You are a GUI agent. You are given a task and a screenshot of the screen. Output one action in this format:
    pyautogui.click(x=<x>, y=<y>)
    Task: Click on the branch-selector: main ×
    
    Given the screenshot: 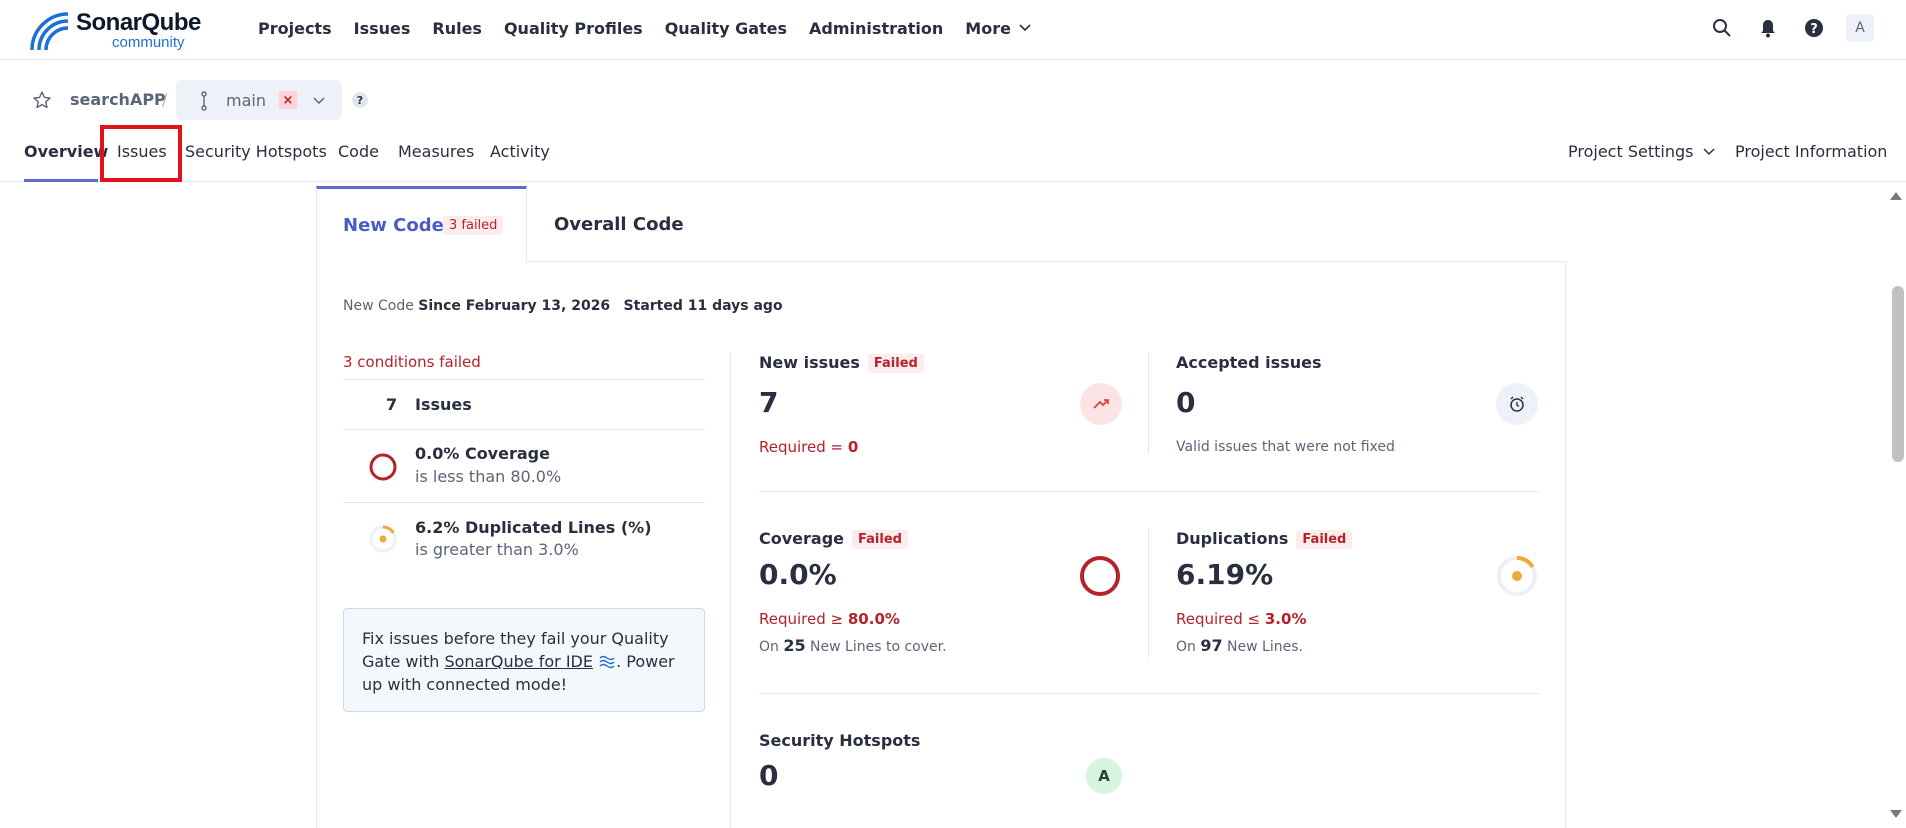 What is the action you would take?
    pyautogui.click(x=259, y=100)
    